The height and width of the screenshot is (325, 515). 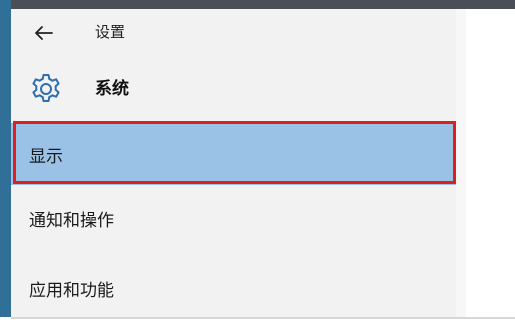 I want to click on page-title: 设置, so click(x=110, y=32).